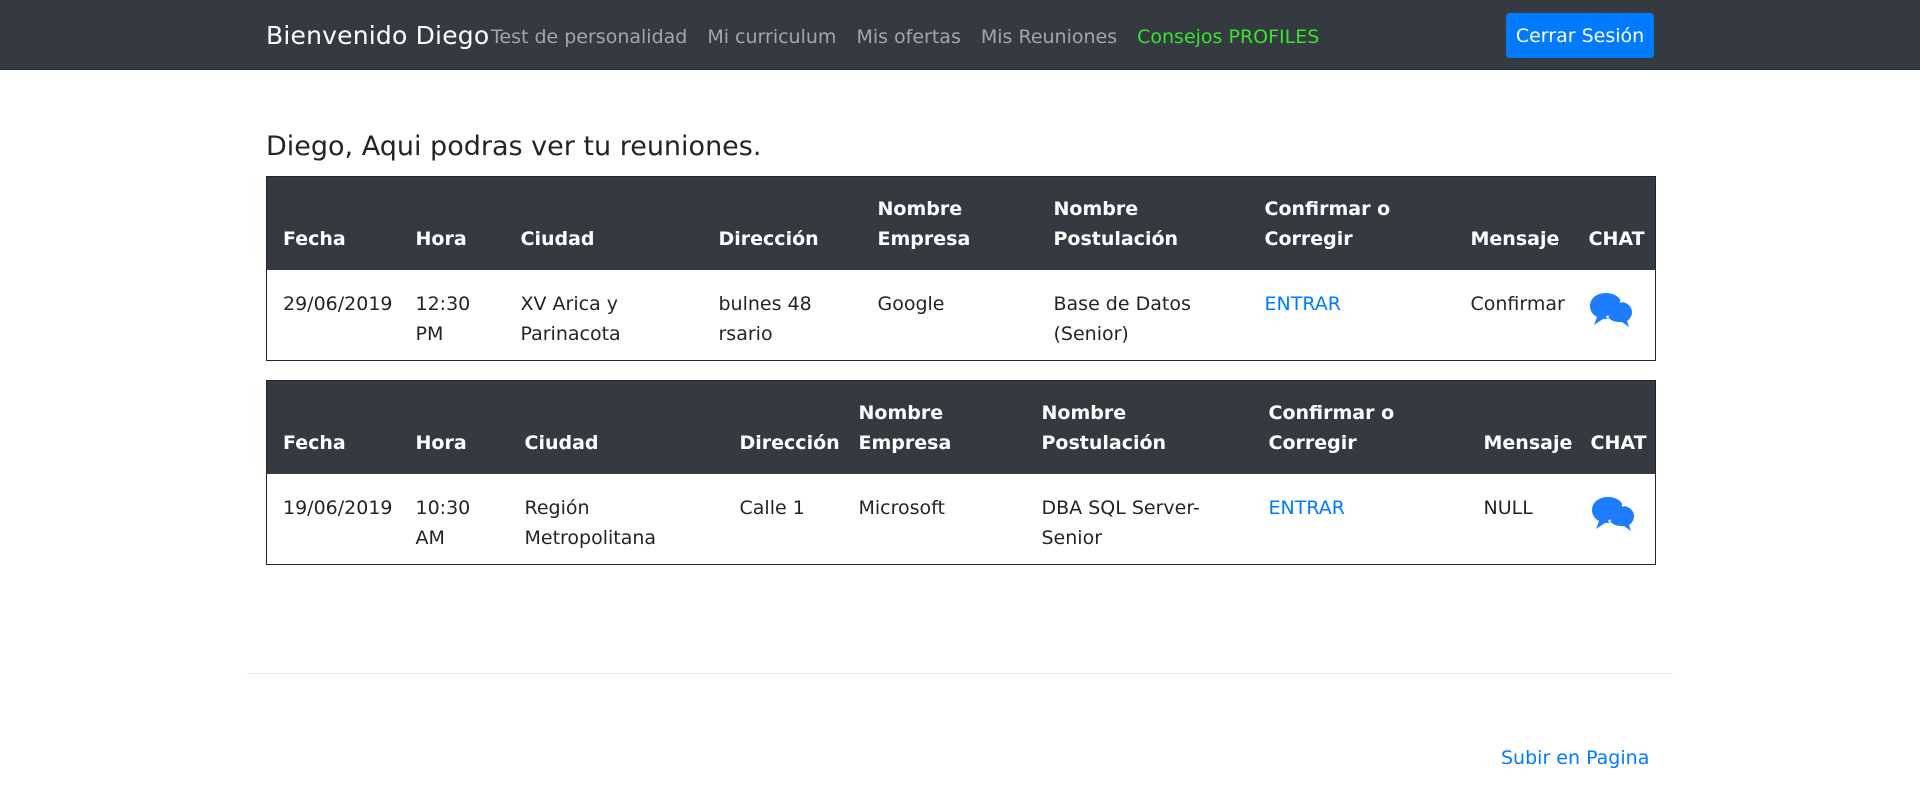  What do you see at coordinates (1517, 303) in the screenshot?
I see `cell-mensaje: Confirmar` at bounding box center [1517, 303].